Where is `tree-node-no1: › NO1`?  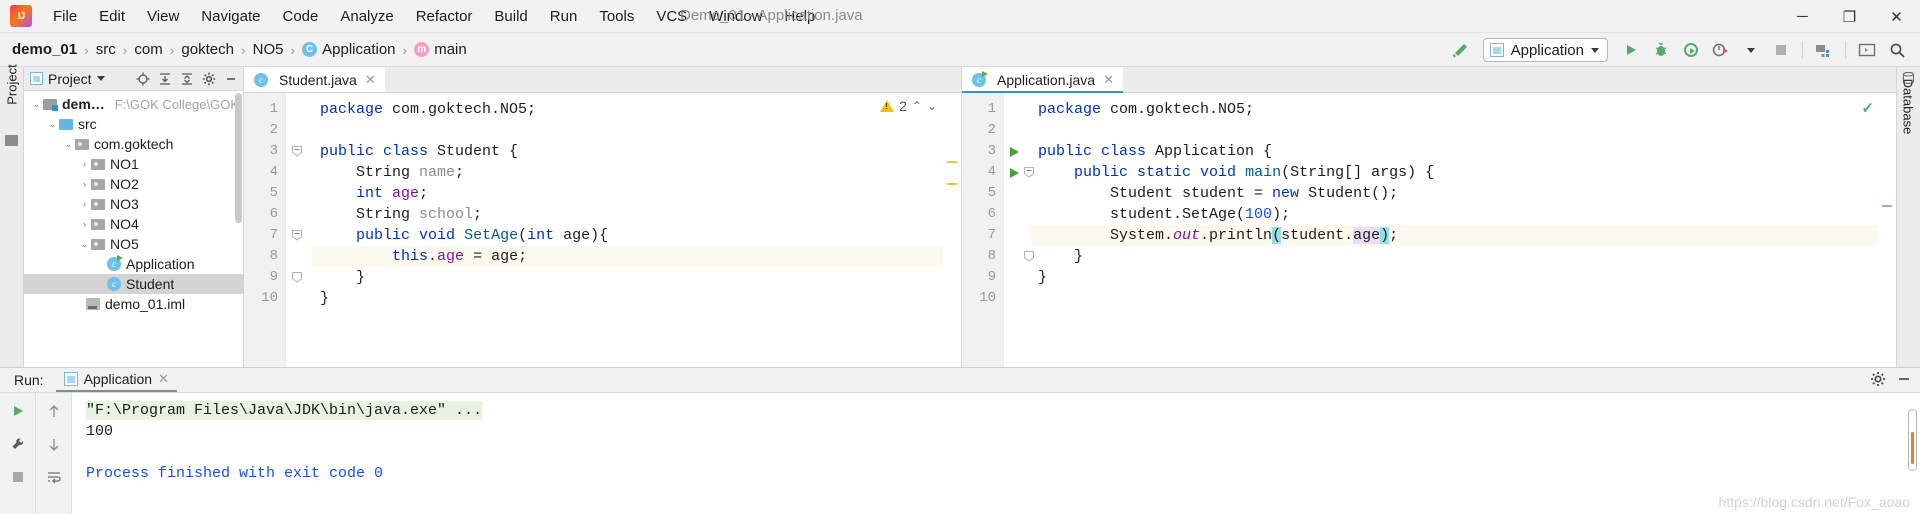 tree-node-no1: › NO1 is located at coordinates (133, 164).